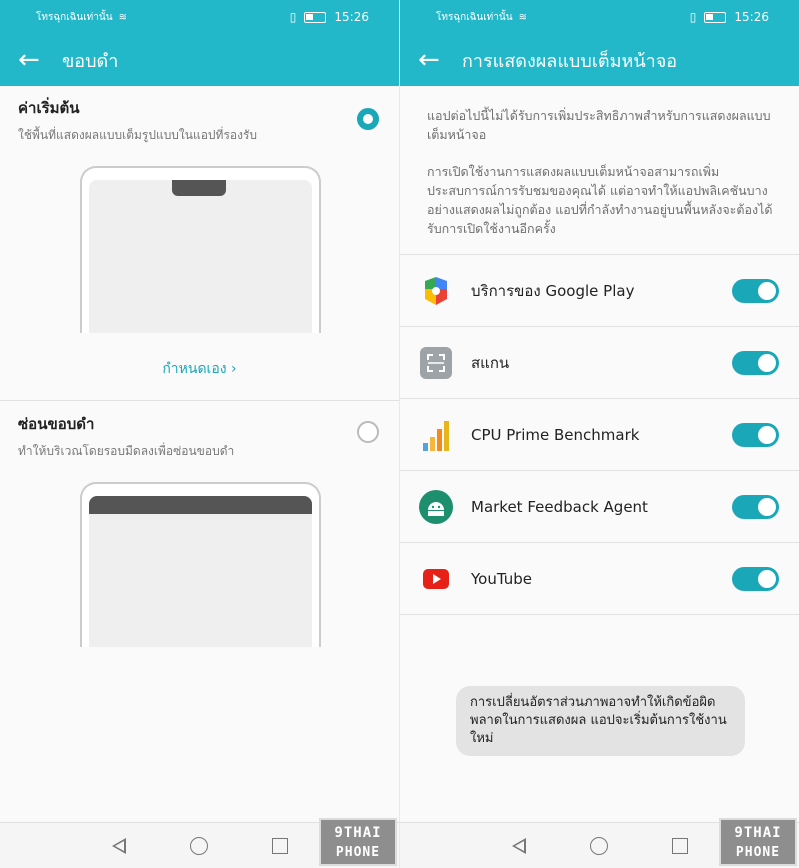 Image resolution: width=799 pixels, height=868 pixels. What do you see at coordinates (199, 400) in the screenshot?
I see `divider` at bounding box center [199, 400].